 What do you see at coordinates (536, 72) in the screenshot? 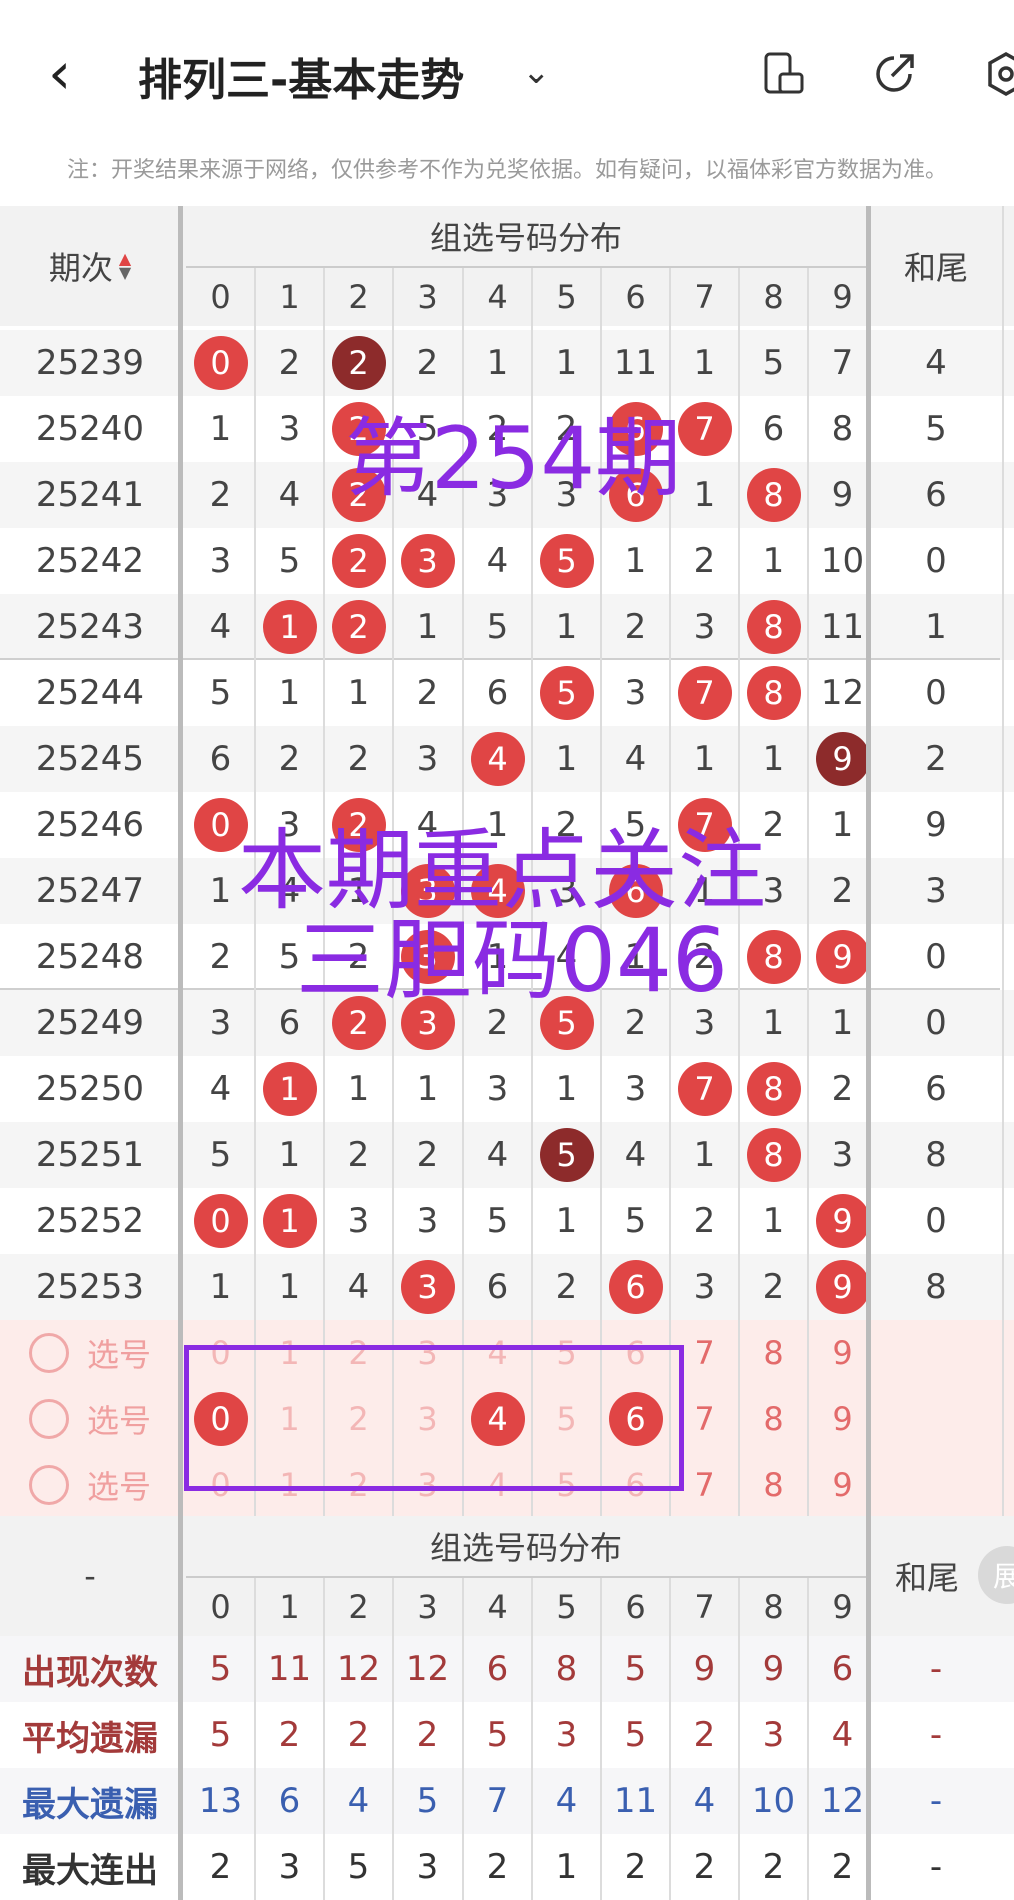
I see `chevron-down-icon: ⌄` at bounding box center [536, 72].